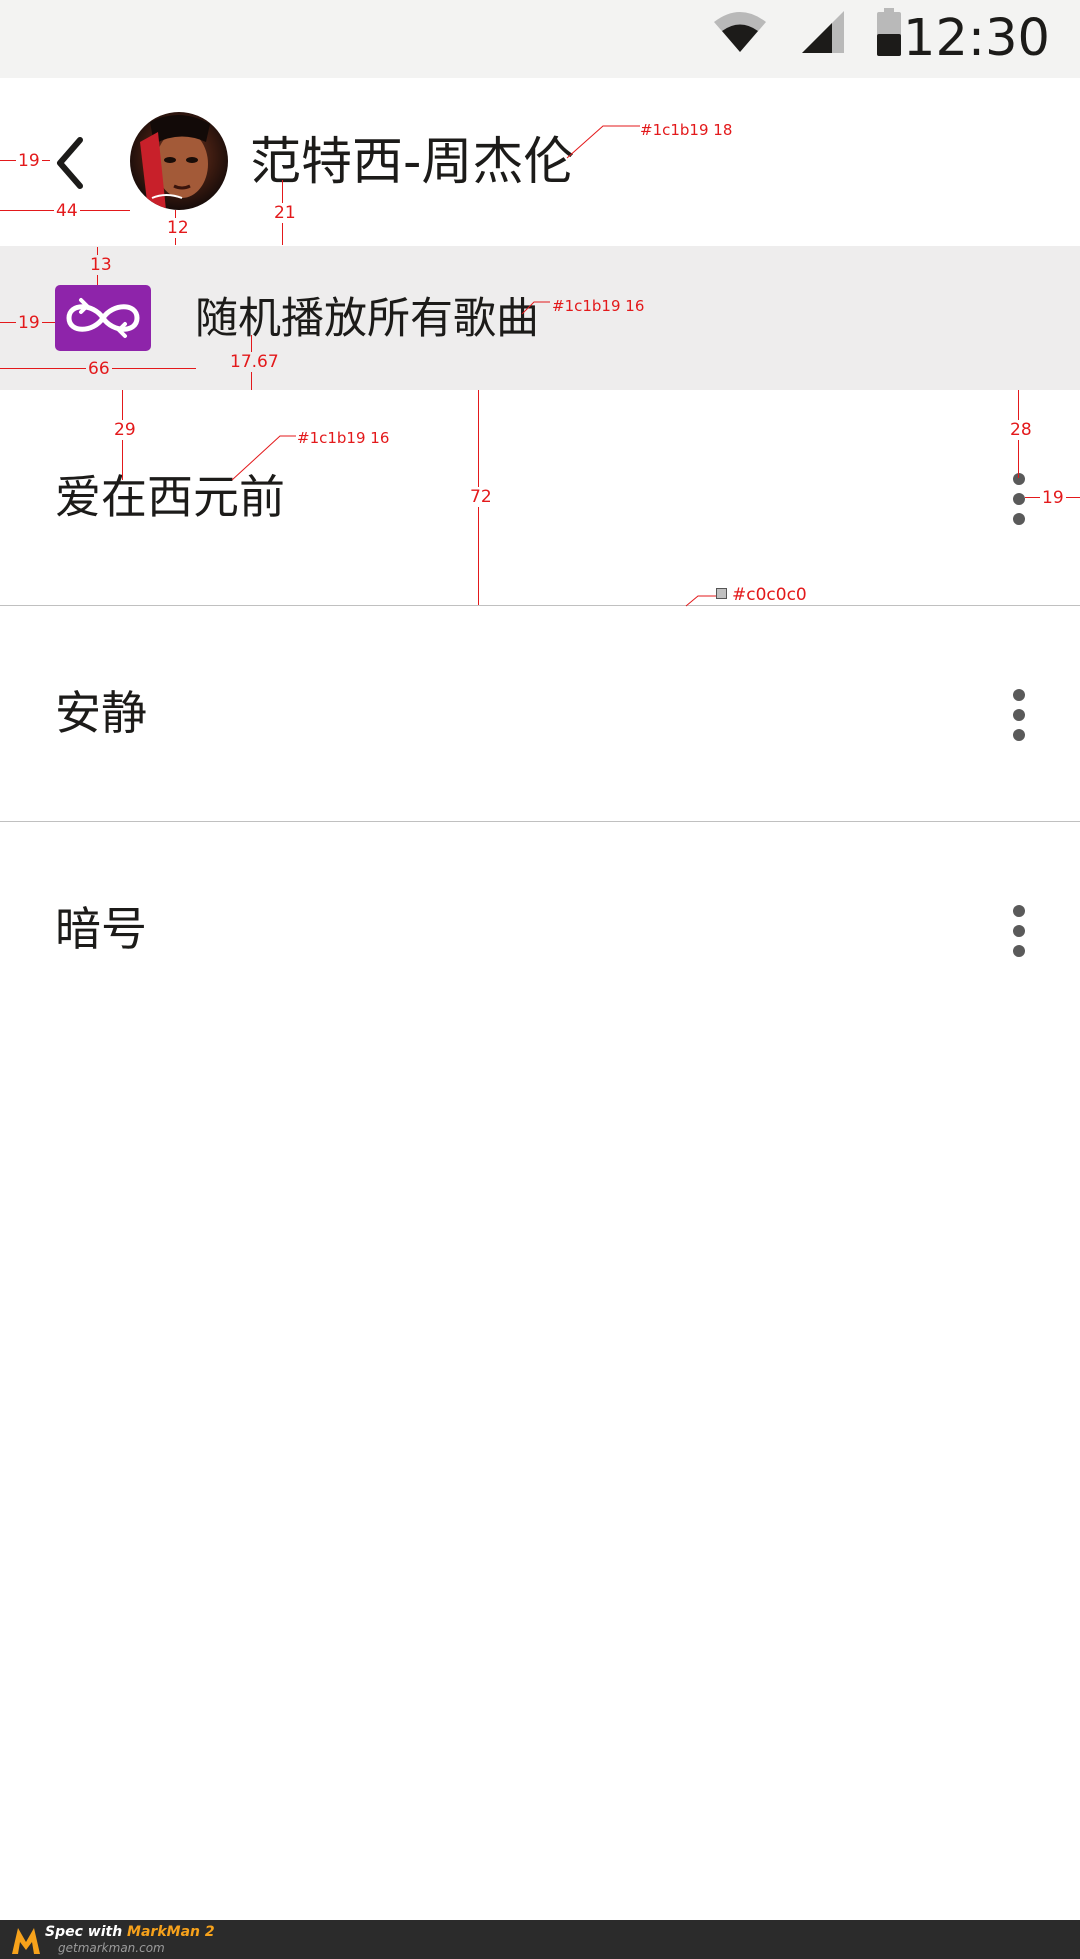 The width and height of the screenshot is (1080, 1959). I want to click on avatar, so click(179, 161).